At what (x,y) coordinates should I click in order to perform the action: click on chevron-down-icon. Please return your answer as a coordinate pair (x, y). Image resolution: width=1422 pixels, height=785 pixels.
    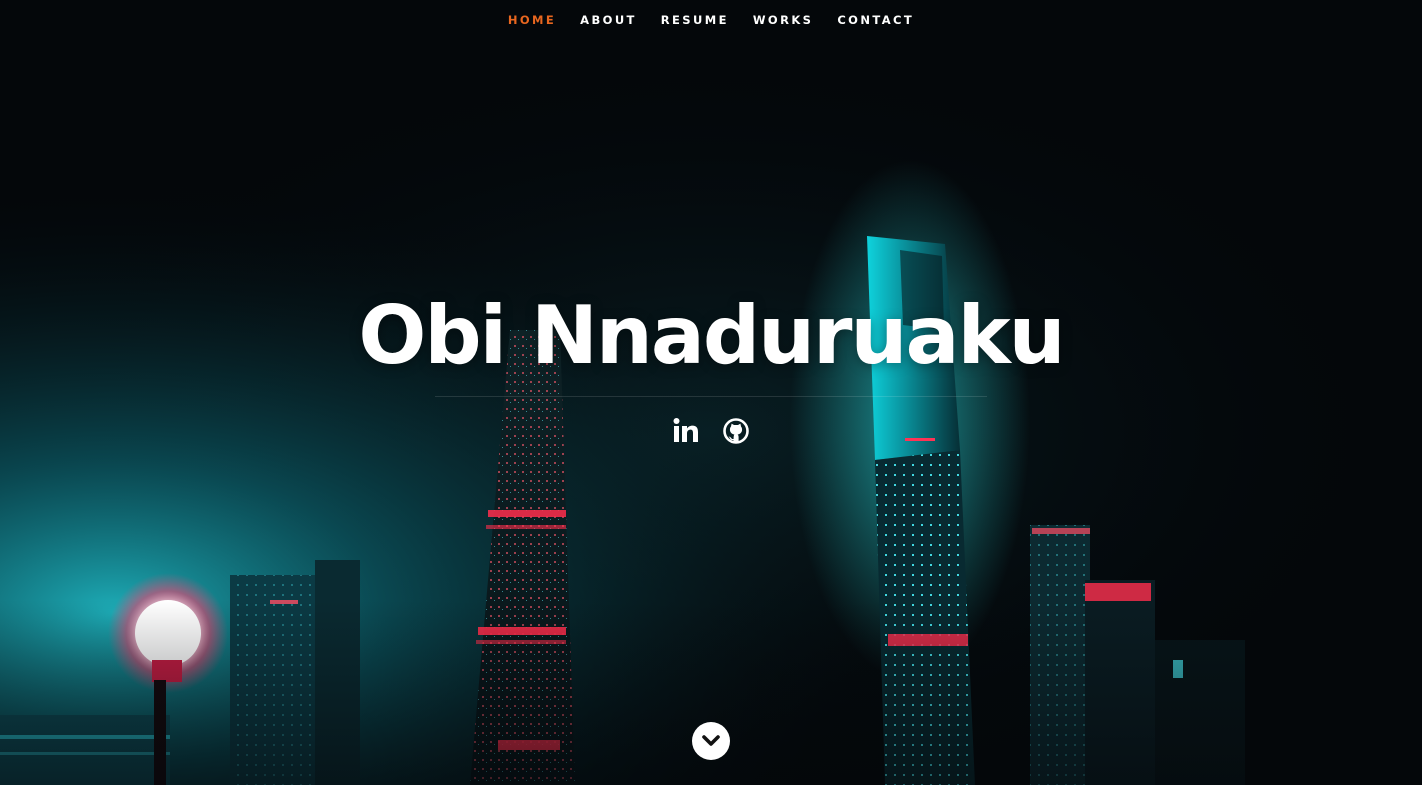
    Looking at the image, I should click on (711, 740).